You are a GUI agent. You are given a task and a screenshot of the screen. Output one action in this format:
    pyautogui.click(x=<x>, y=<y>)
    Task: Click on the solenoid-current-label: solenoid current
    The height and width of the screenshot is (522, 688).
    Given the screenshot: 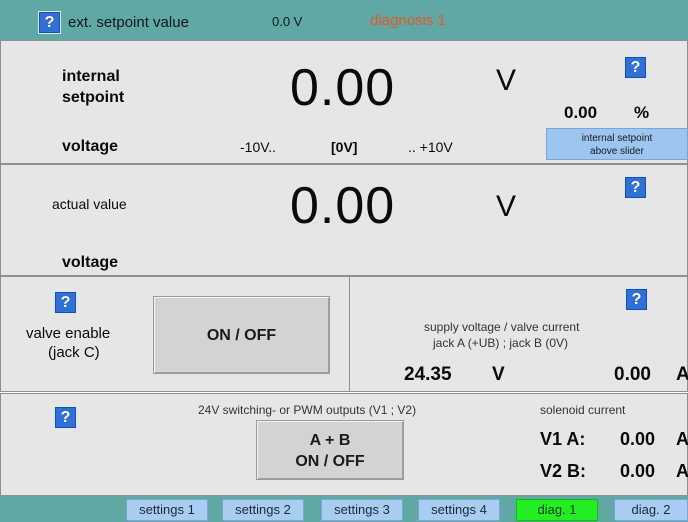 What is the action you would take?
    pyautogui.click(x=583, y=410)
    